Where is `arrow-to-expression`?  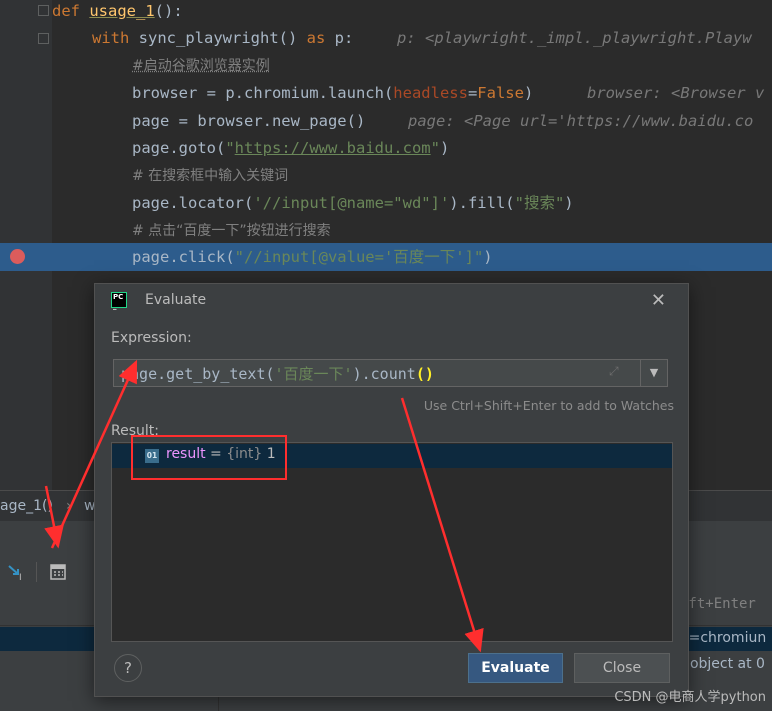 arrow-to-expression is located at coordinates (94, 454).